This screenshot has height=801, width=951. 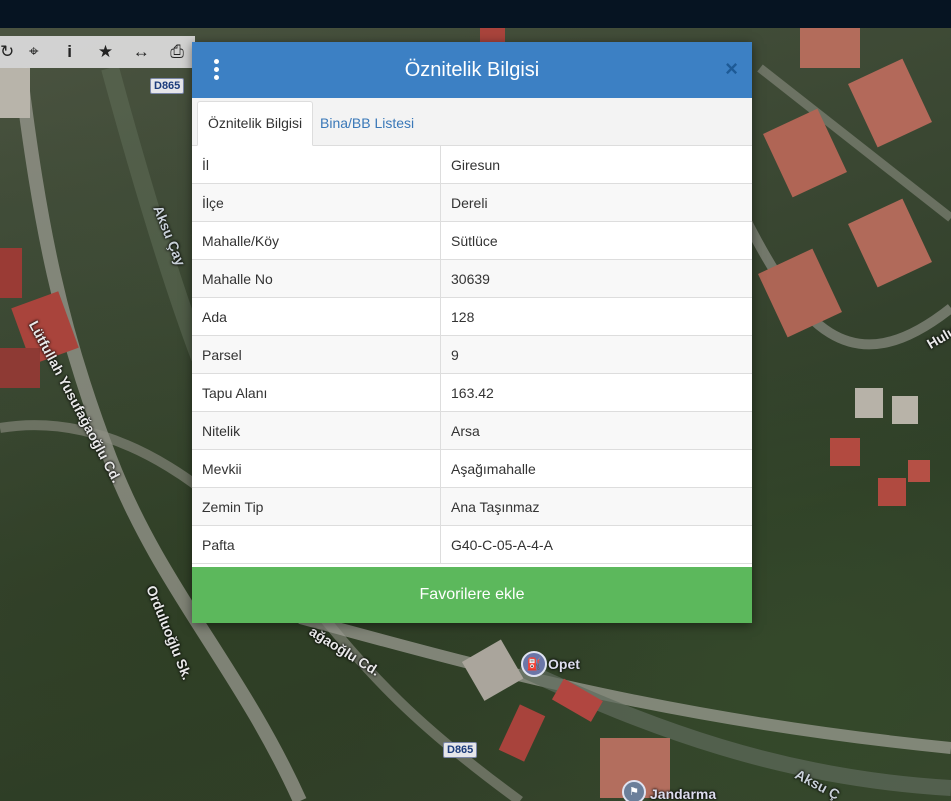 What do you see at coordinates (596, 506) in the screenshot?
I see `attribute-value: Ana Taşınmaz` at bounding box center [596, 506].